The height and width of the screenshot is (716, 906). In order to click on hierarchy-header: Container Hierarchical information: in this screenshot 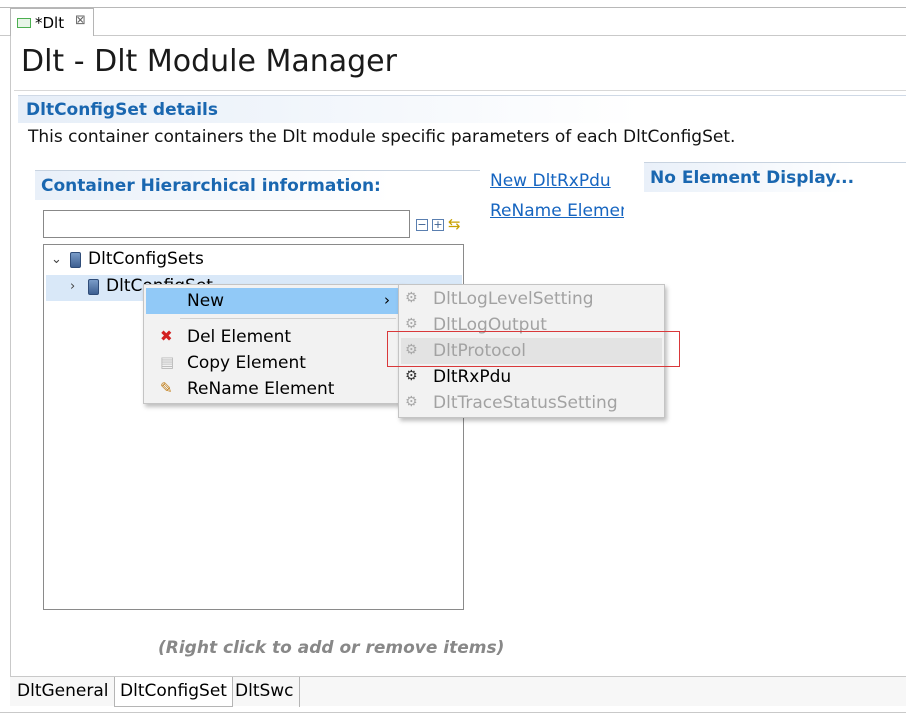, I will do `click(257, 185)`.